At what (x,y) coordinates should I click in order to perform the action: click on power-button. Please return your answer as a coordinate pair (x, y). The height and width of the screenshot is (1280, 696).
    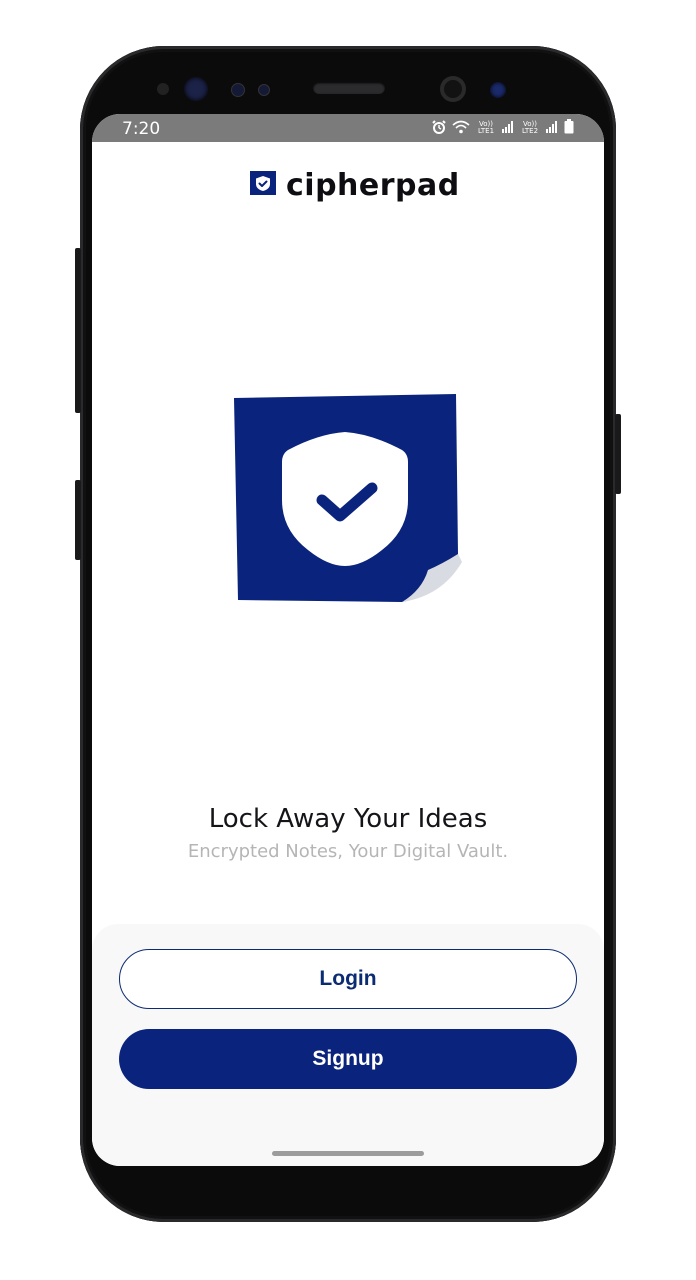
    Looking at the image, I should click on (618, 454).